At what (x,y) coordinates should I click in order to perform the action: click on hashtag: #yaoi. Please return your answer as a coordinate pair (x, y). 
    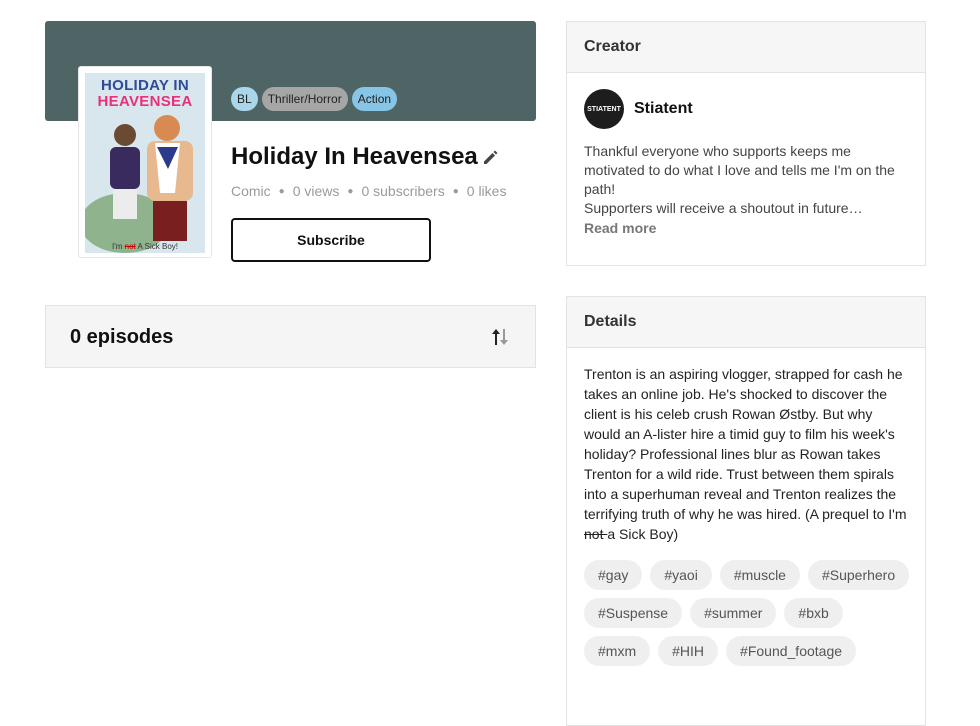
    Looking at the image, I should click on (681, 575).